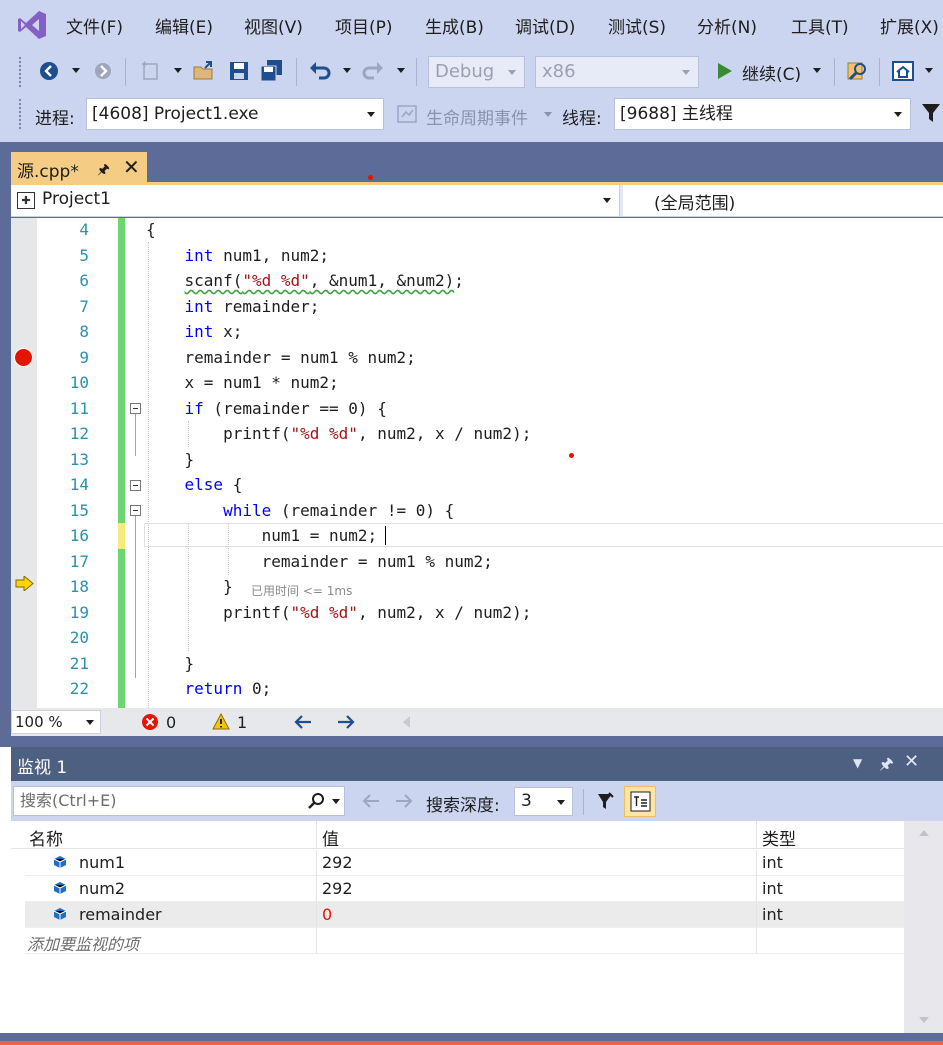 The image size is (943, 1045). What do you see at coordinates (931, 113) in the screenshot?
I see `filter-icon` at bounding box center [931, 113].